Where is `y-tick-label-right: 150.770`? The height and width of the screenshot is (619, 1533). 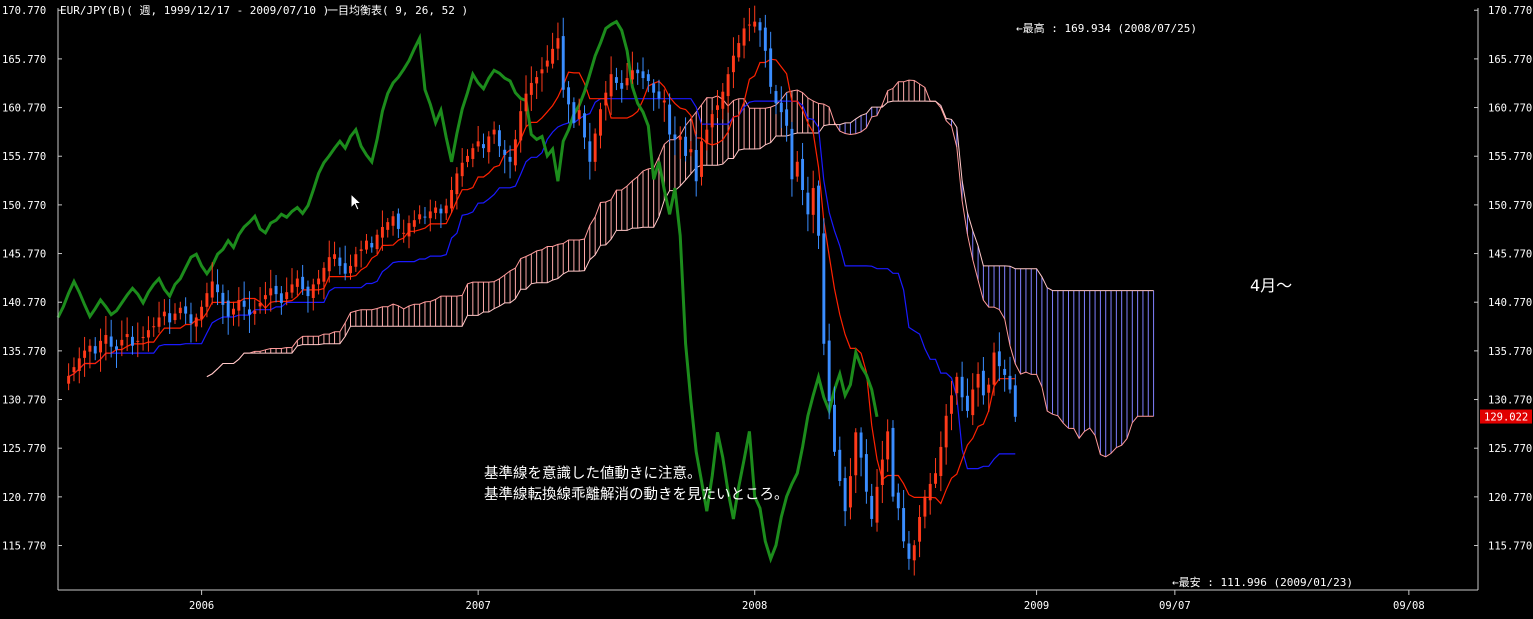
y-tick-label-right: 150.770 is located at coordinates (1510, 206).